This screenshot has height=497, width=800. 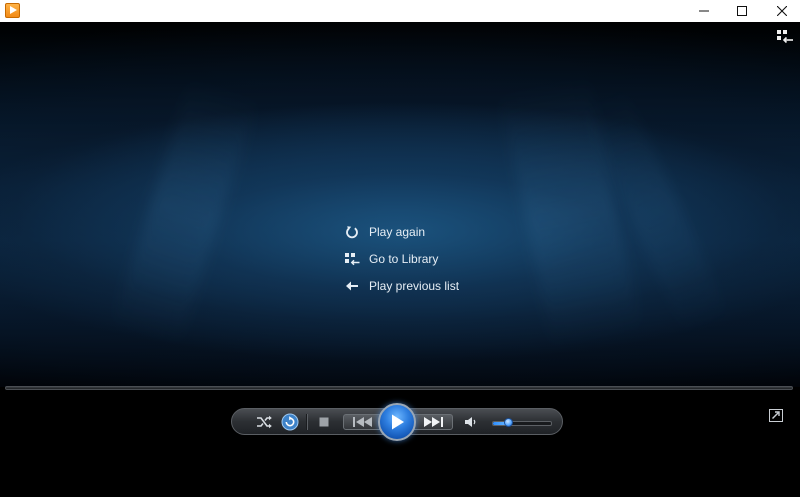 What do you see at coordinates (400, 11) in the screenshot?
I see `title-bar` at bounding box center [400, 11].